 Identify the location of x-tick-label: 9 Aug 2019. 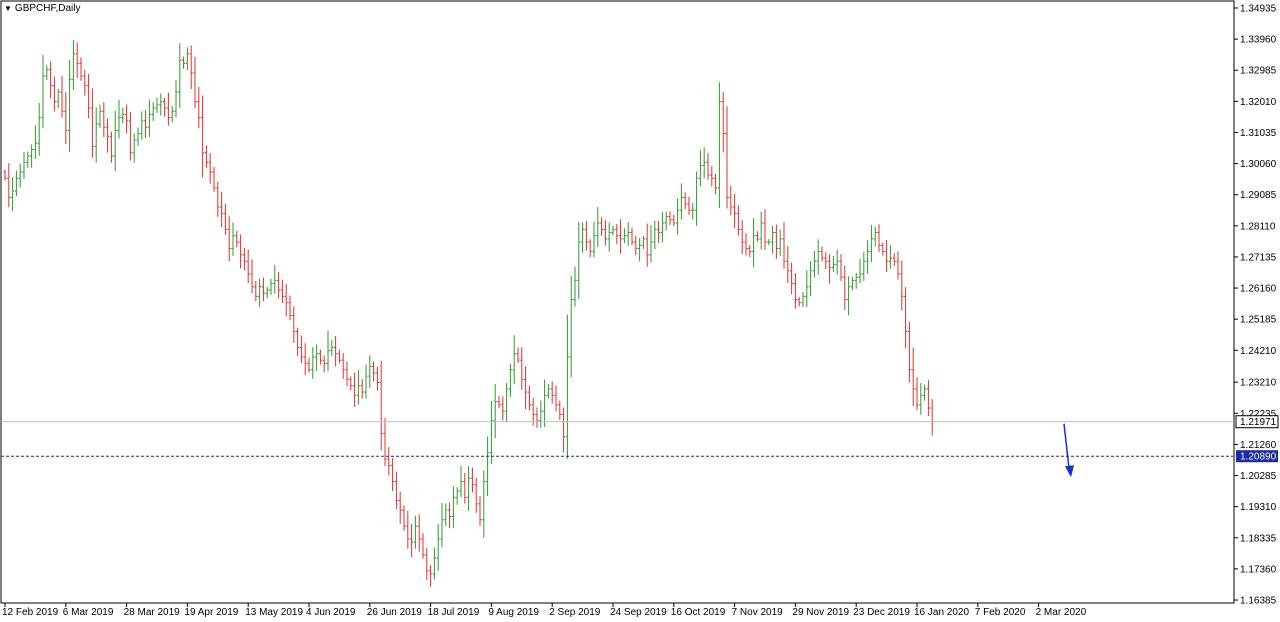
(513, 612).